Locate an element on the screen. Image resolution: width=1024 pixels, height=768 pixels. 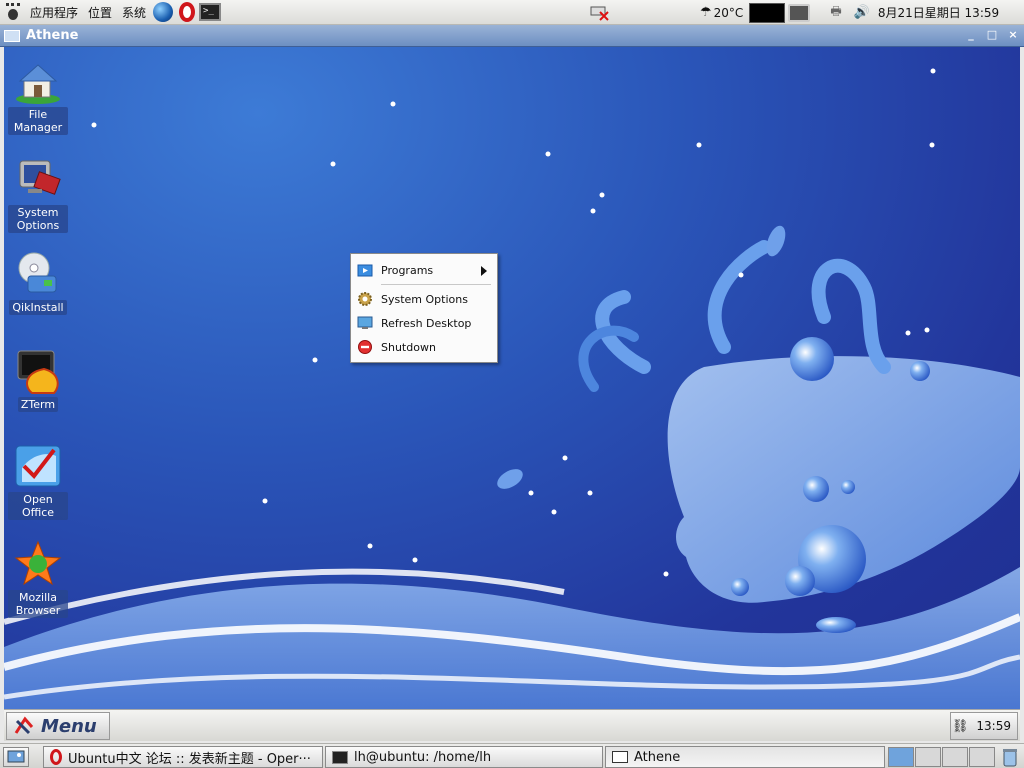
taskbar-item-opera: Ubuntu中文 论坛 :: 发表新主题 - Oper··· is located at coordinates (183, 757).